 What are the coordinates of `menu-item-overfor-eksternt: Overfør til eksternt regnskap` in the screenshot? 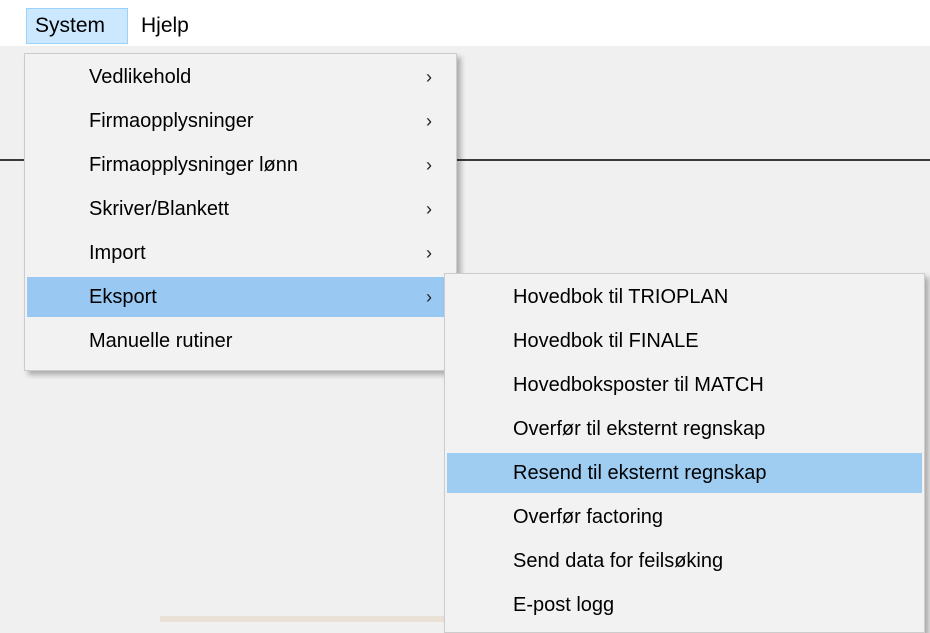 It's located at (684, 429).